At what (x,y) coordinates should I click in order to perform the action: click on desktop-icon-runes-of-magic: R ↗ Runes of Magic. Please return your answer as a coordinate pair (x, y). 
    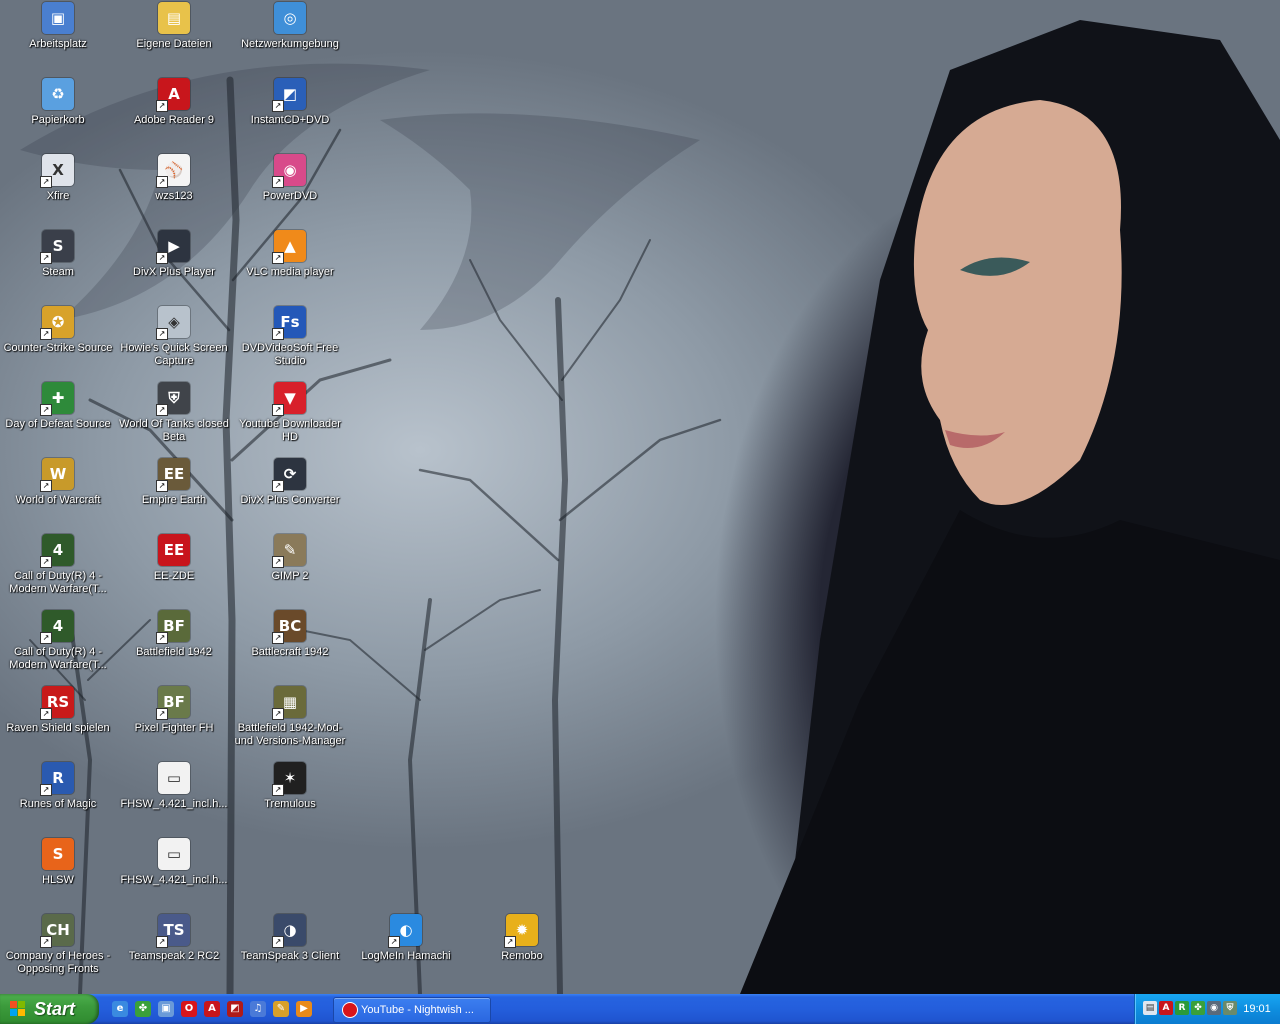
    Looking at the image, I should click on (58, 786).